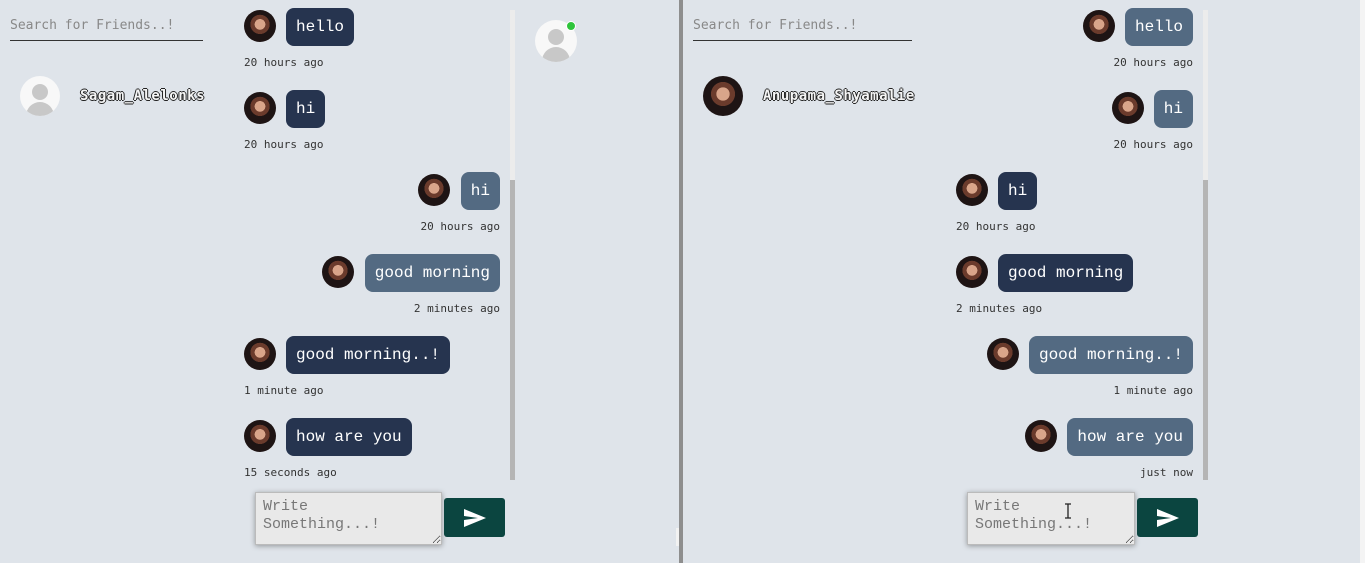 This screenshot has width=1365, height=563. Describe the element at coordinates (1166, 472) in the screenshot. I see `message-timestamp: just now` at that location.